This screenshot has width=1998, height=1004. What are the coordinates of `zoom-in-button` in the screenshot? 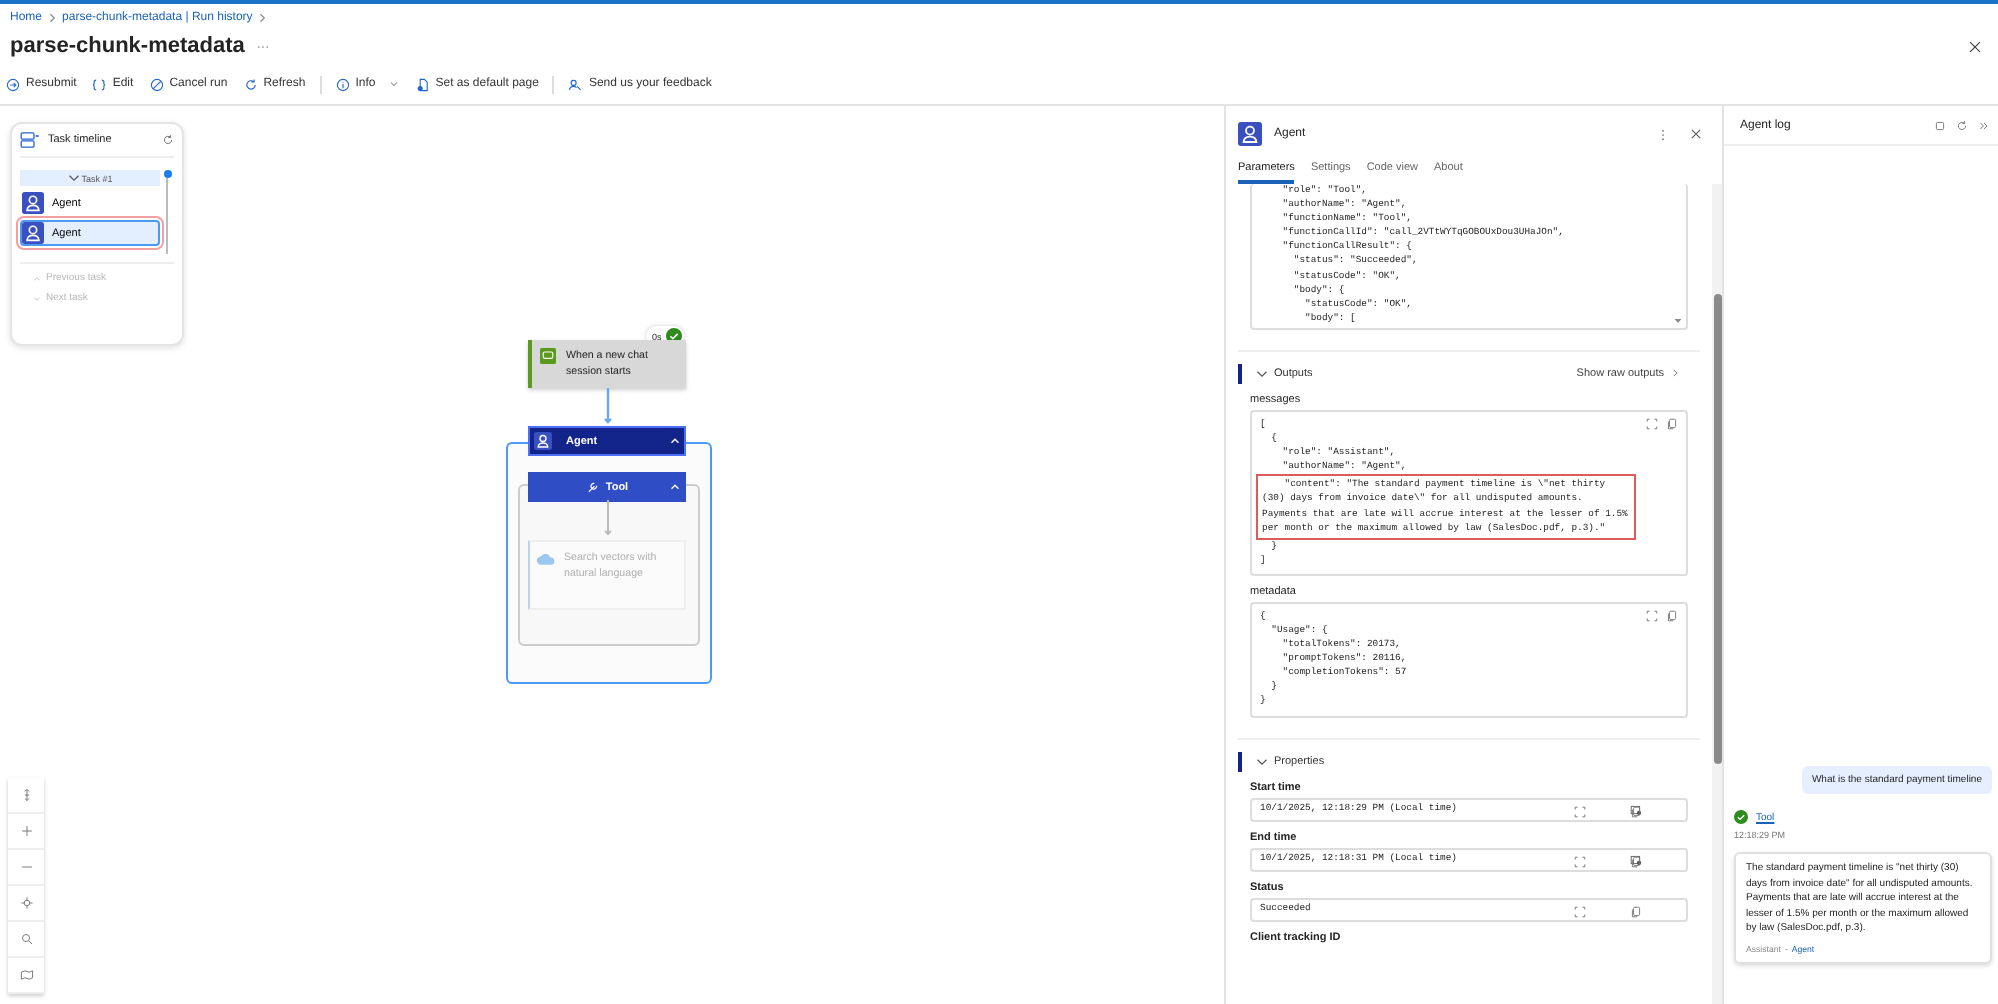 It's located at (26, 832).